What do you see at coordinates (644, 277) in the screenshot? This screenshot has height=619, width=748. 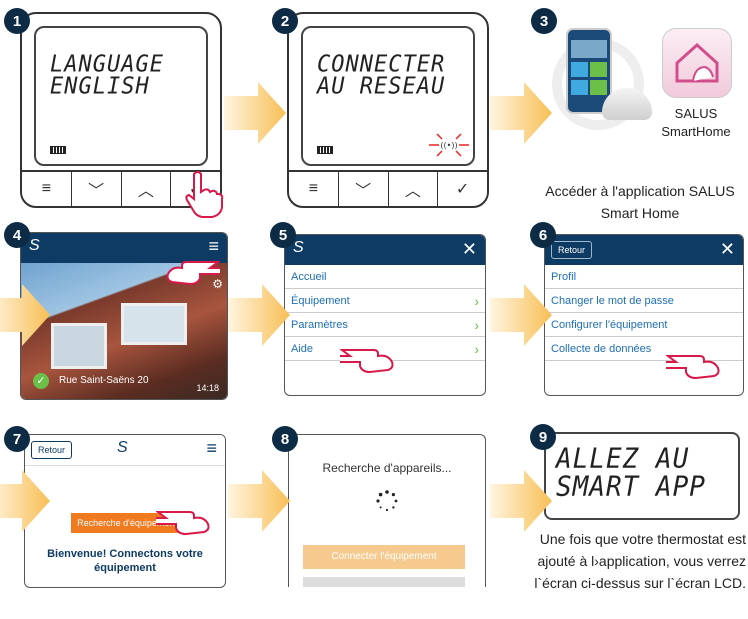 I see `menu-item-profil: Profil` at bounding box center [644, 277].